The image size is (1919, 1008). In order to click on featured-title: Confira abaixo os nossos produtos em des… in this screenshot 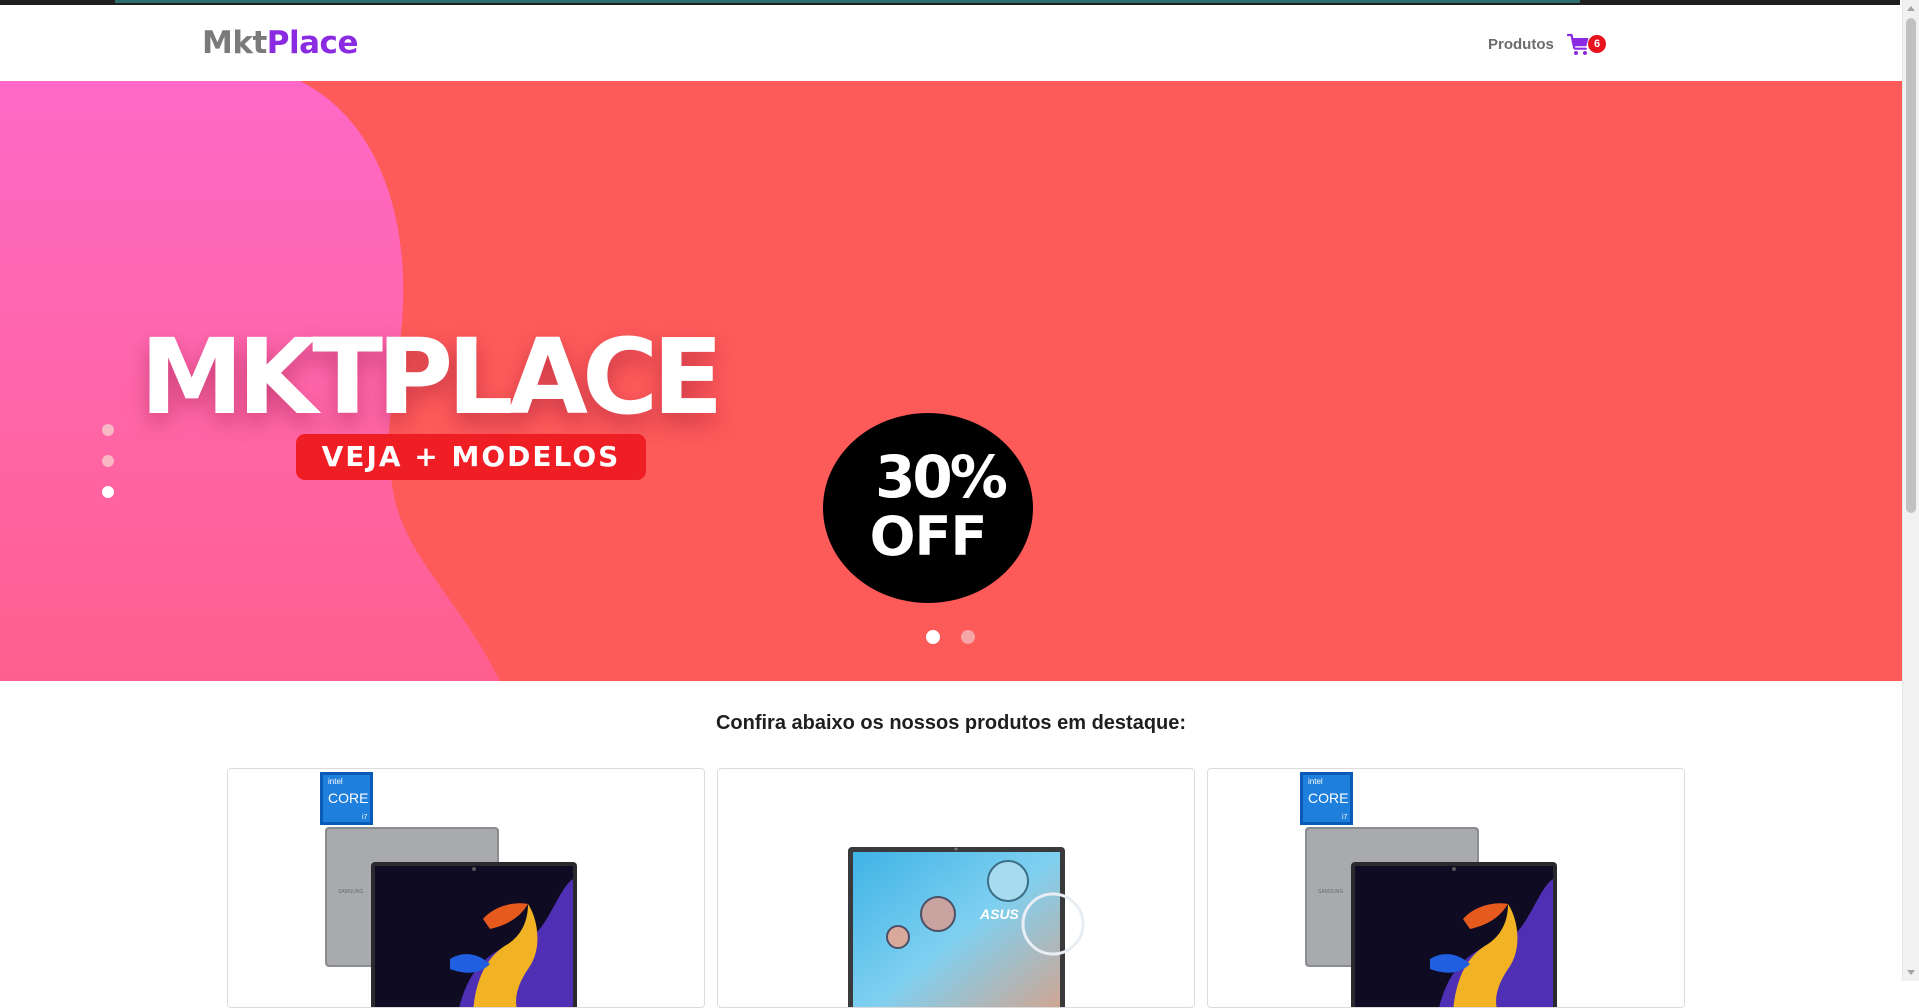, I will do `click(951, 723)`.